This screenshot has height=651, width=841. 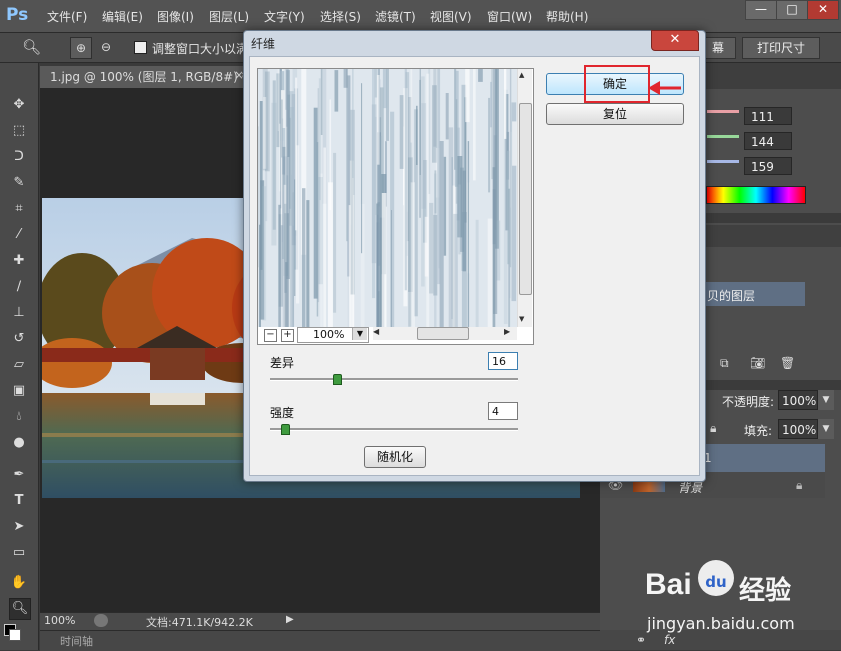 I want to click on preview-vertical-scrollbar: ▲ ▼, so click(x=524, y=198).